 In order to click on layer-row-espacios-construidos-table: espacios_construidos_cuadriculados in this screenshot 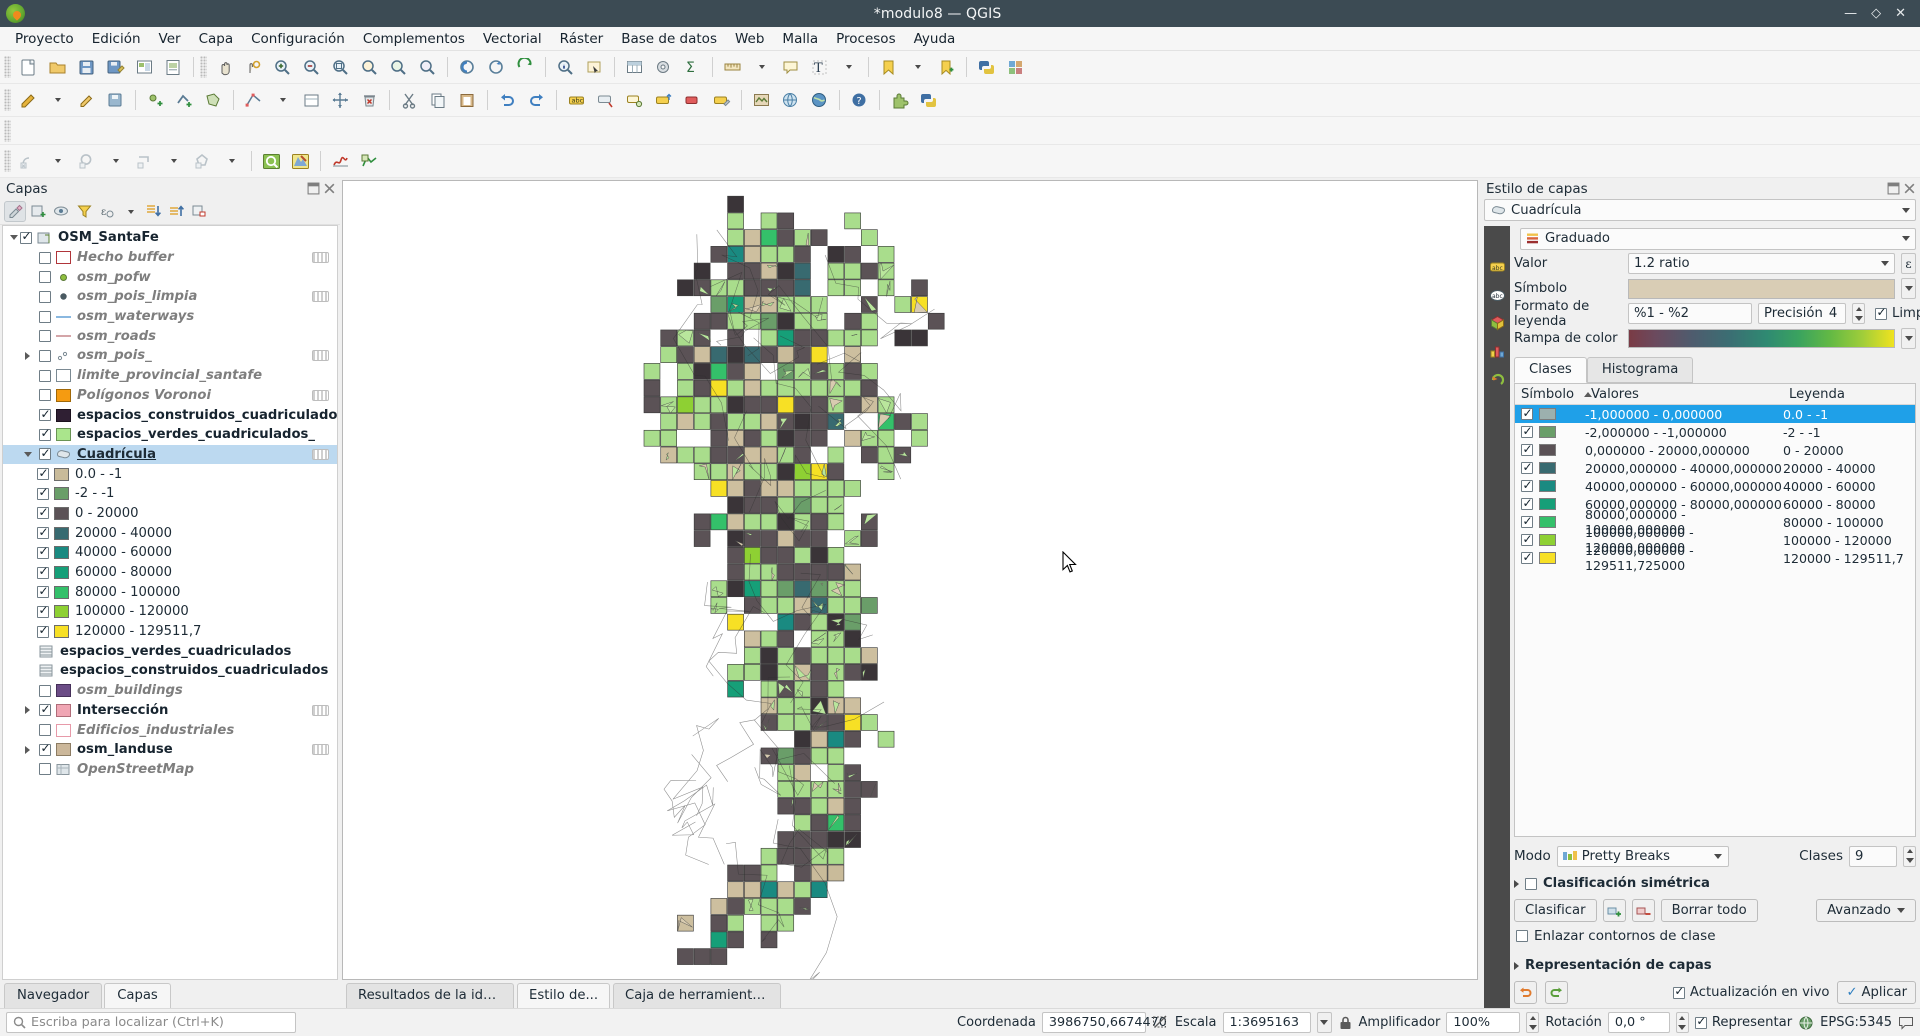, I will do `click(170, 671)`.